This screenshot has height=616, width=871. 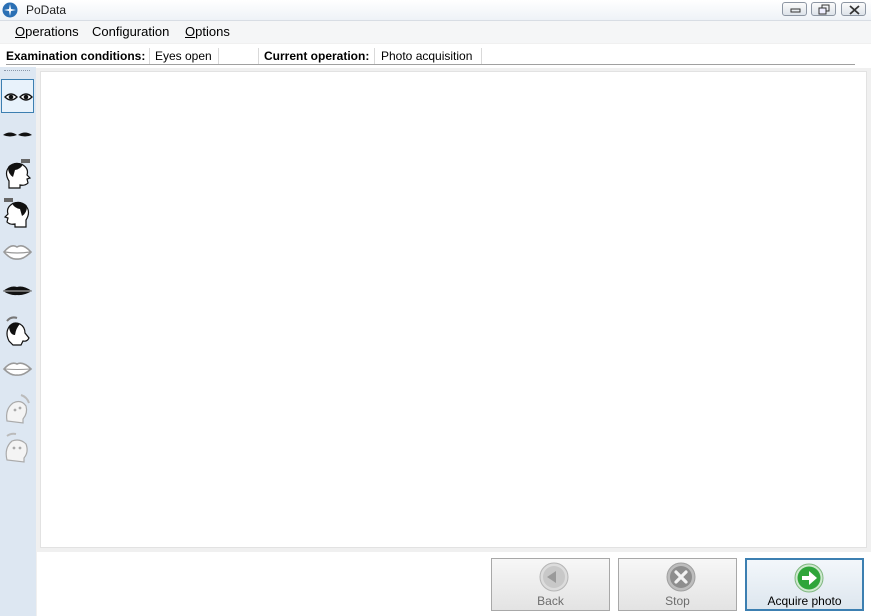 What do you see at coordinates (430, 64) in the screenshot?
I see `status-underline` at bounding box center [430, 64].